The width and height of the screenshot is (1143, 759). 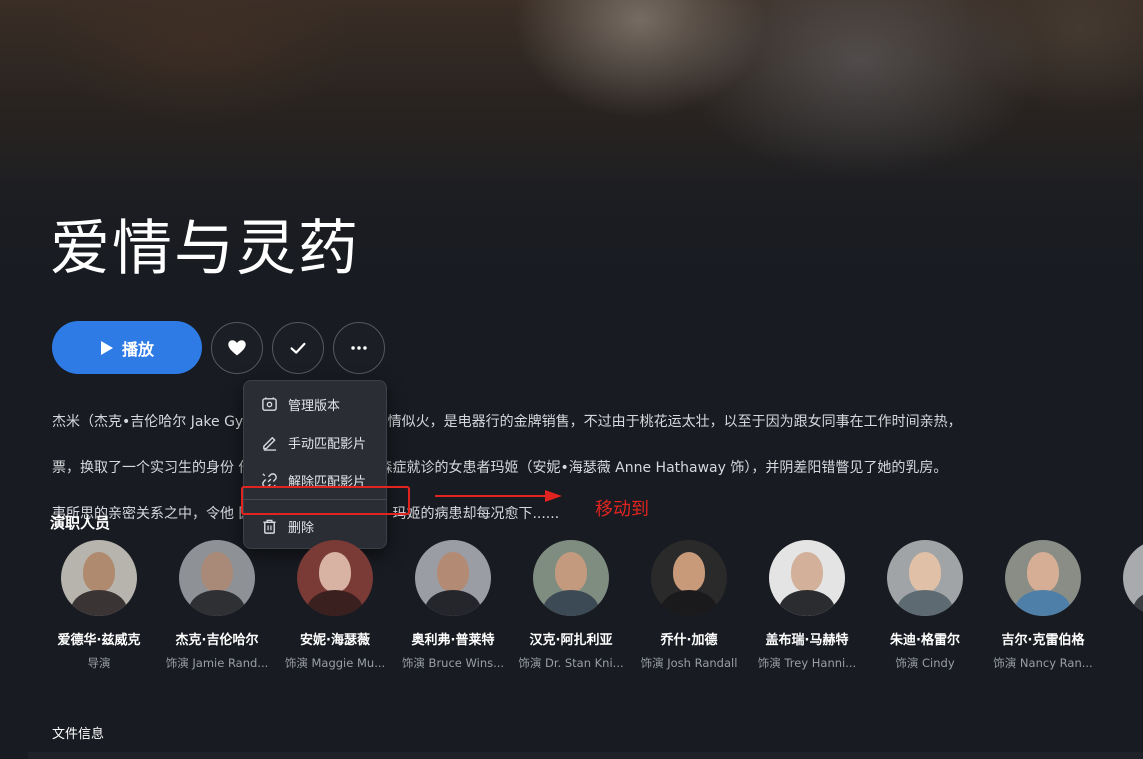 What do you see at coordinates (269, 526) in the screenshot?
I see `trash-icon` at bounding box center [269, 526].